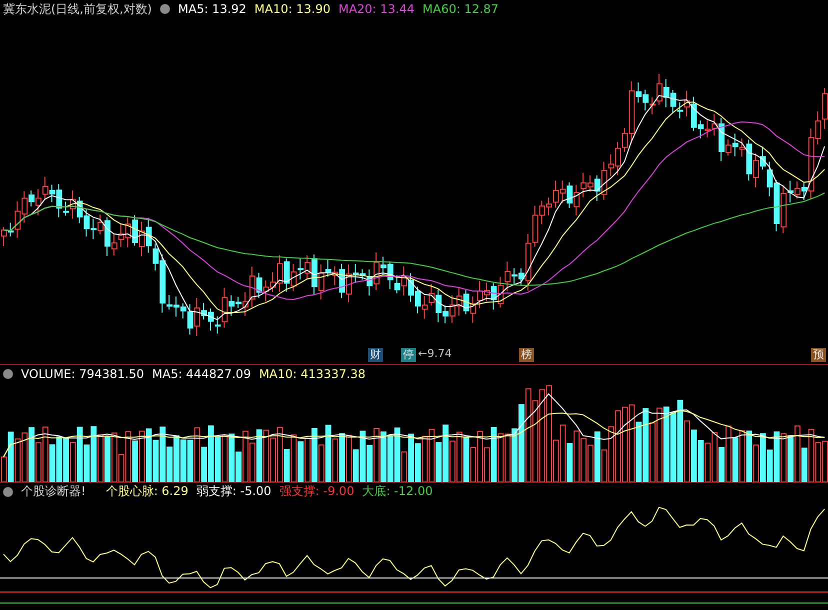  Describe the element at coordinates (147, 491) in the screenshot. I see `indicator-legend: 个股心脉: 6.29` at that location.